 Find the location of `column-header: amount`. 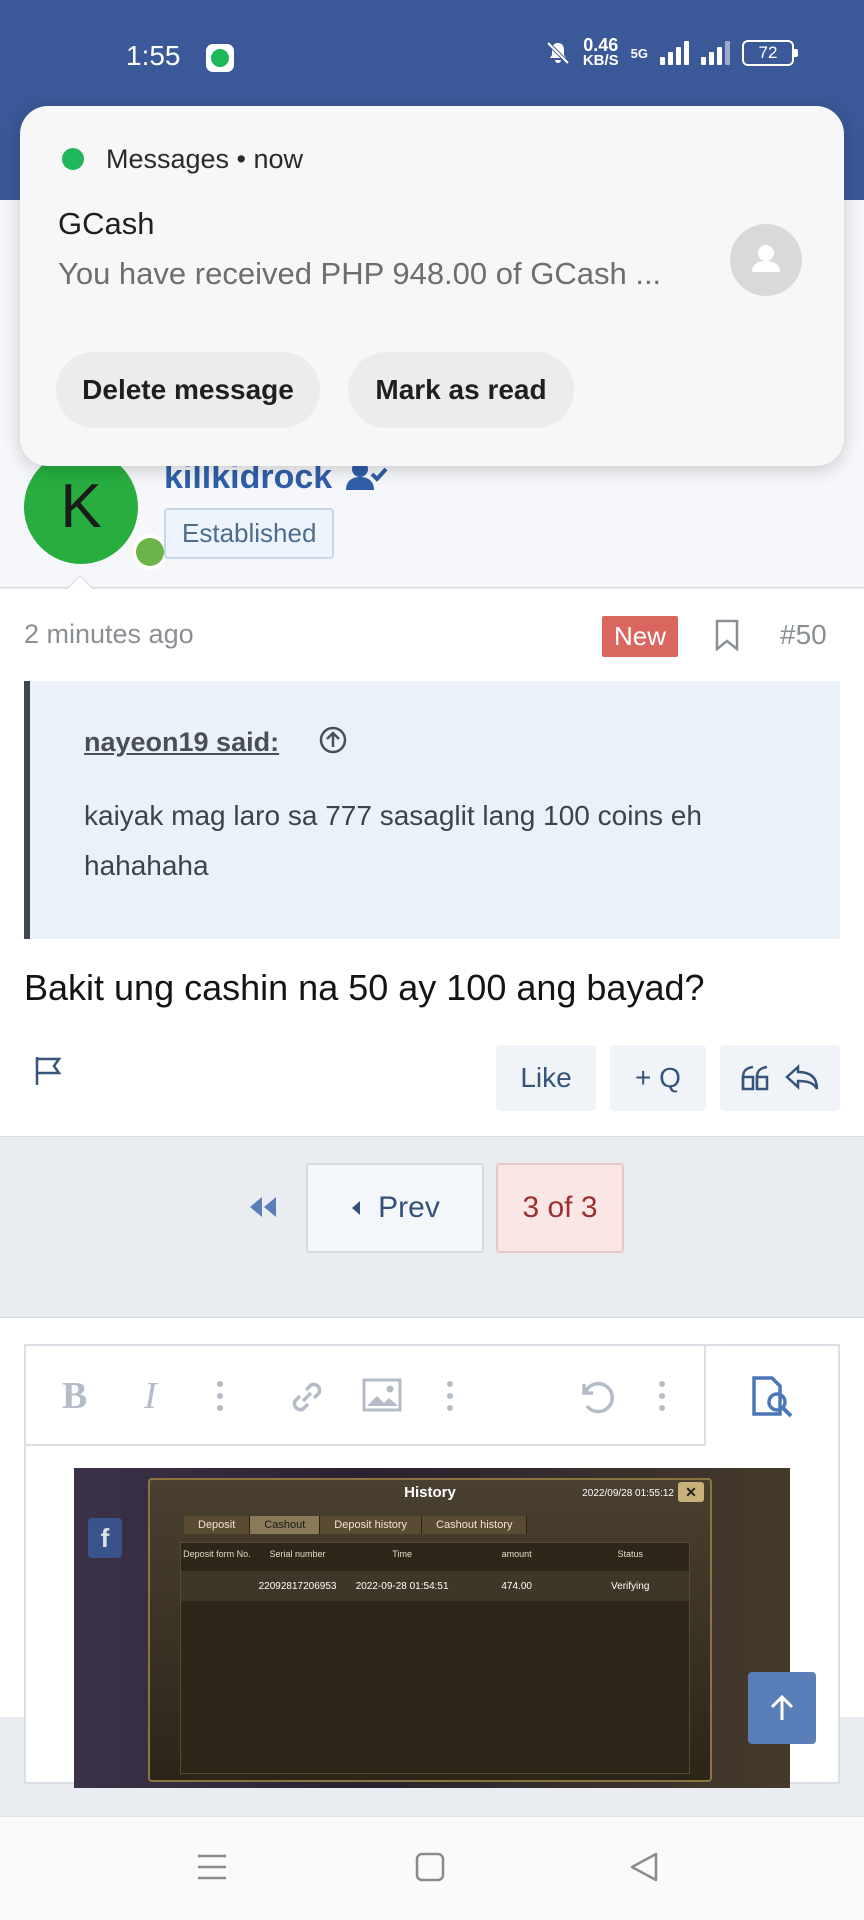

column-header: amount is located at coordinates (516, 1554).